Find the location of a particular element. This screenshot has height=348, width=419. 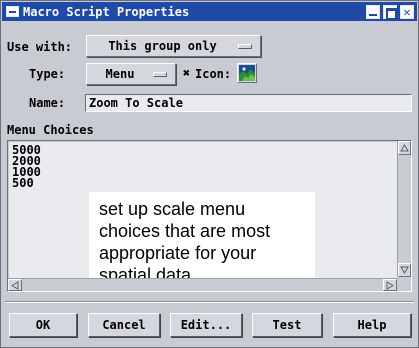

icon-picker-button is located at coordinates (247, 73).